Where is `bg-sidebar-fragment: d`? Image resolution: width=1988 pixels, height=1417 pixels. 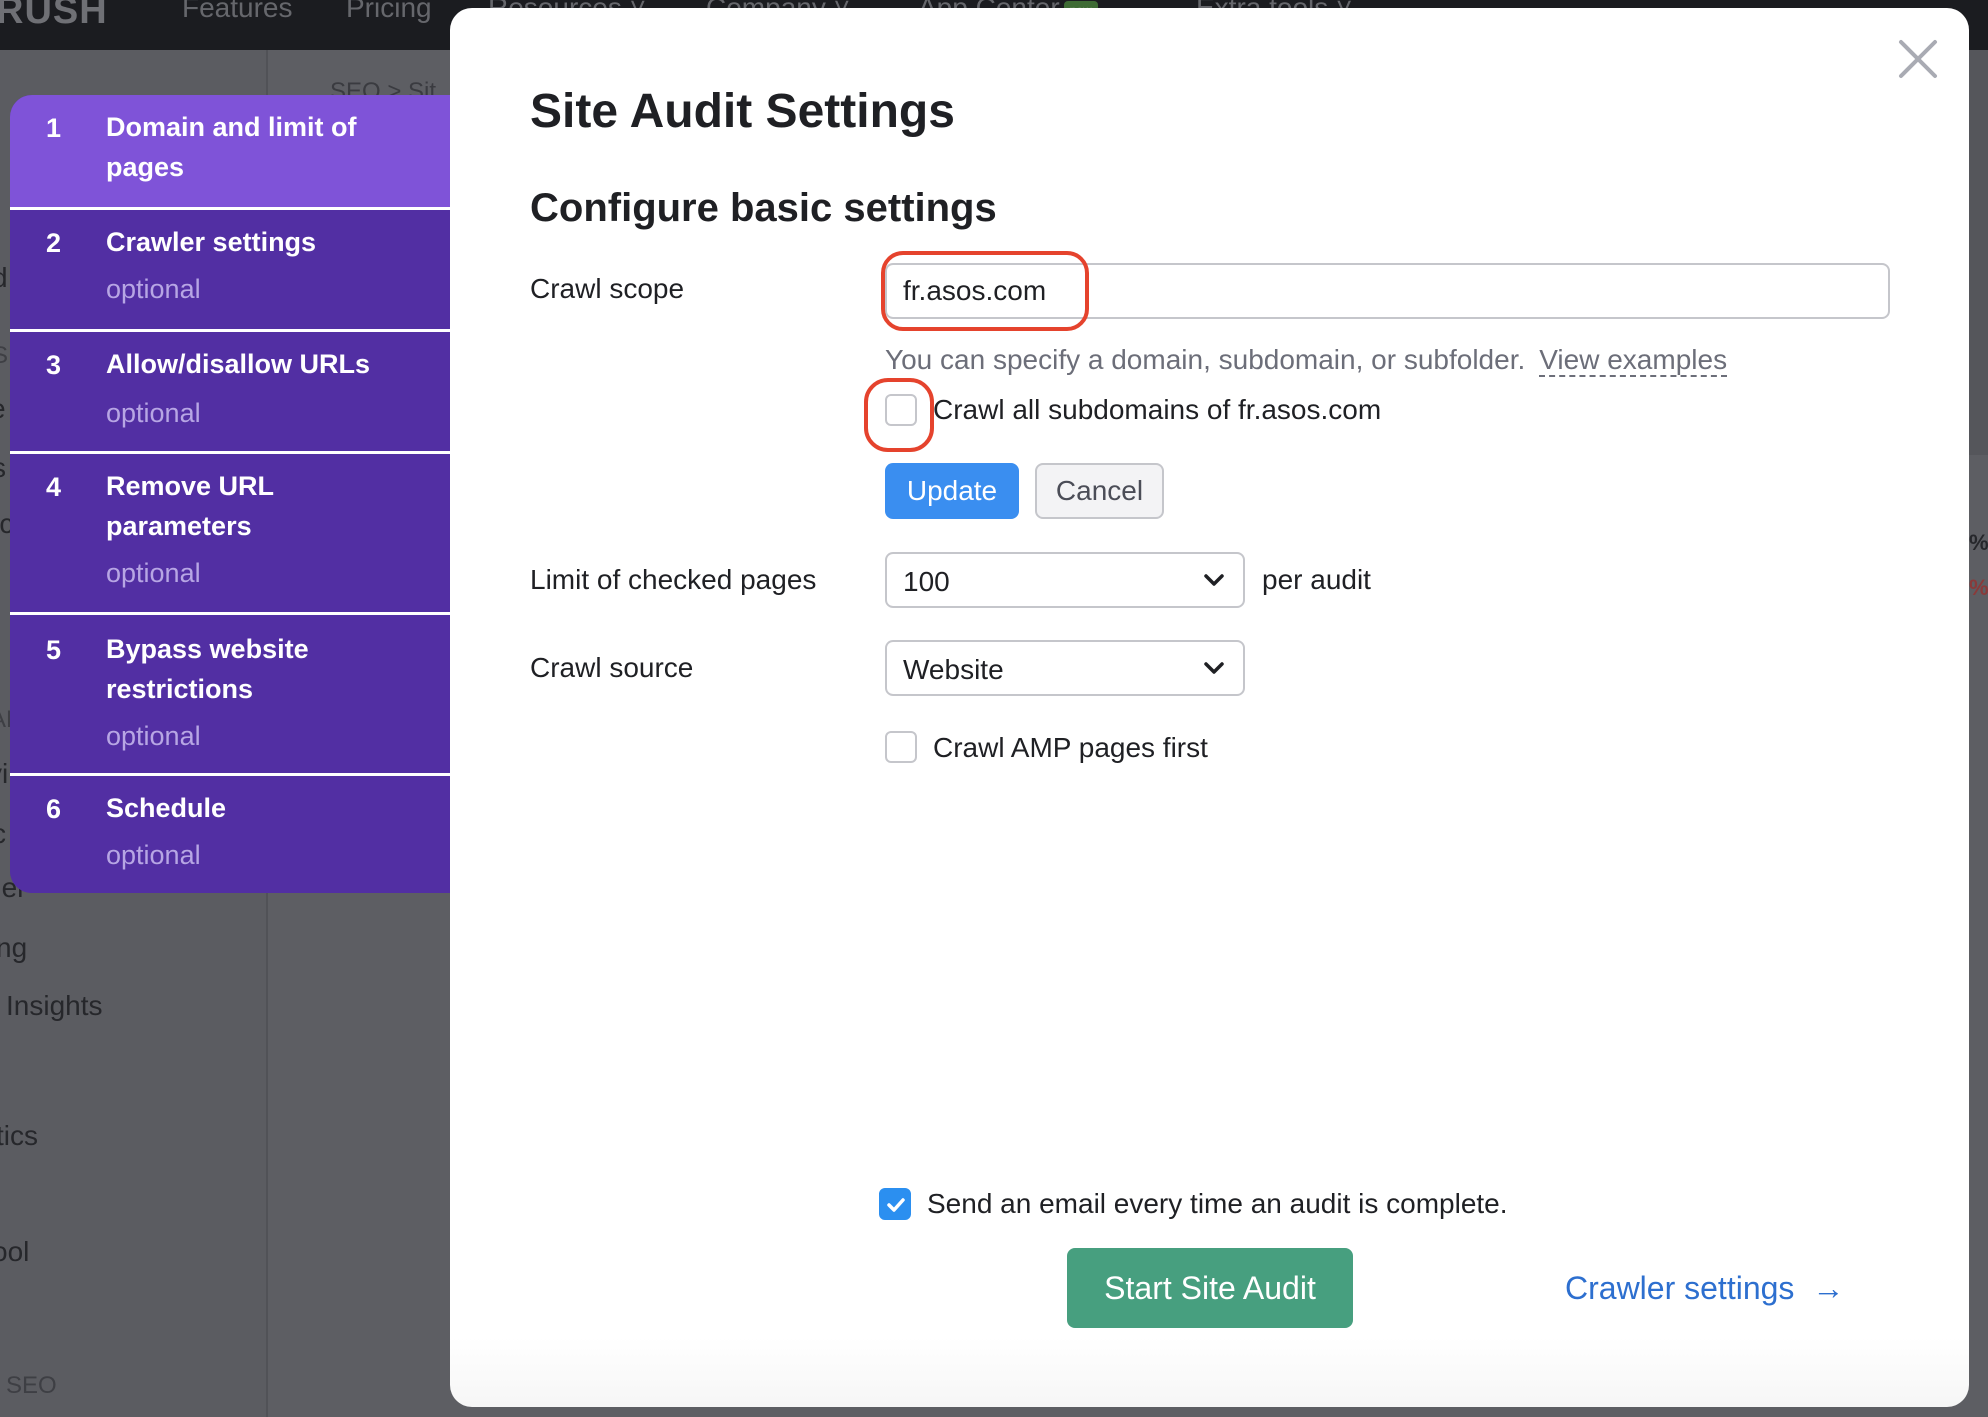
bg-sidebar-fragment: d is located at coordinates (4, 278).